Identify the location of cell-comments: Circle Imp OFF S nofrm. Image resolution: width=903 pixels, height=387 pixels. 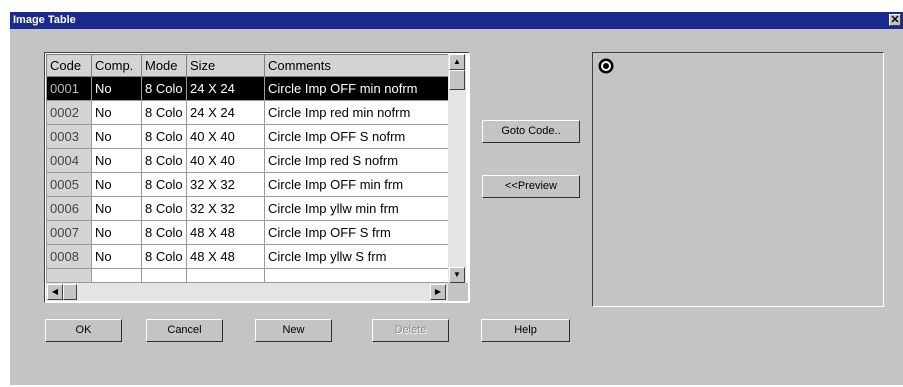
(364, 136).